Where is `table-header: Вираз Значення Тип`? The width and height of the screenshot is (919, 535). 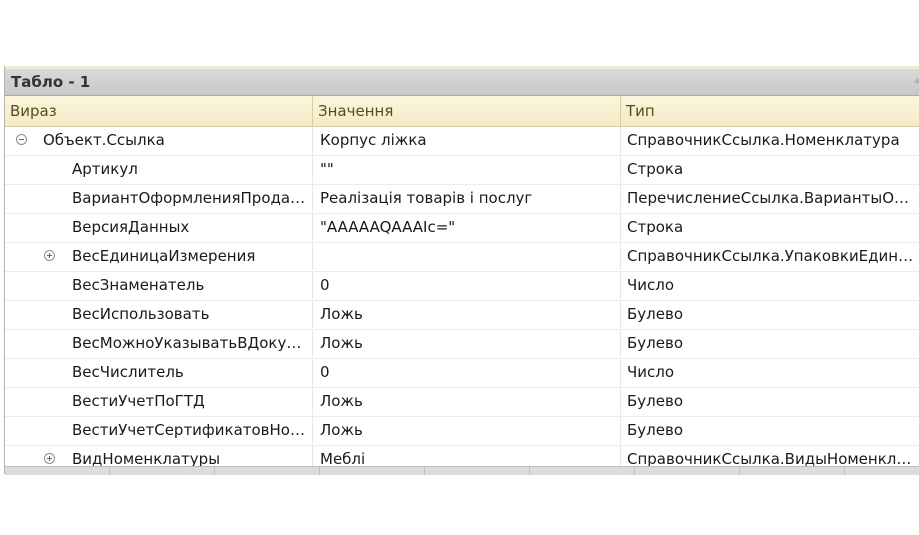
table-header: Вираз Значення Тип is located at coordinates (462, 111).